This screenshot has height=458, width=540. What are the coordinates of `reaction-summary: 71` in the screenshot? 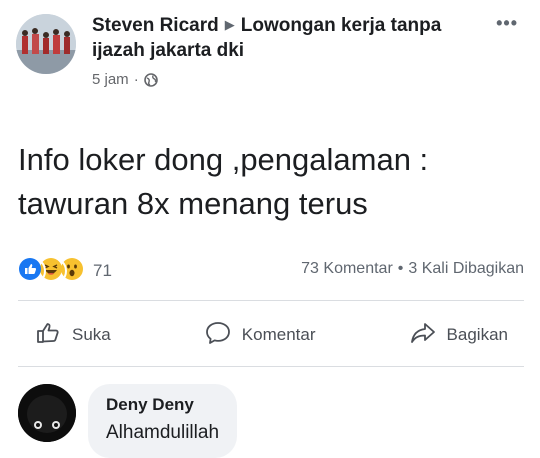 It's located at (65, 271).